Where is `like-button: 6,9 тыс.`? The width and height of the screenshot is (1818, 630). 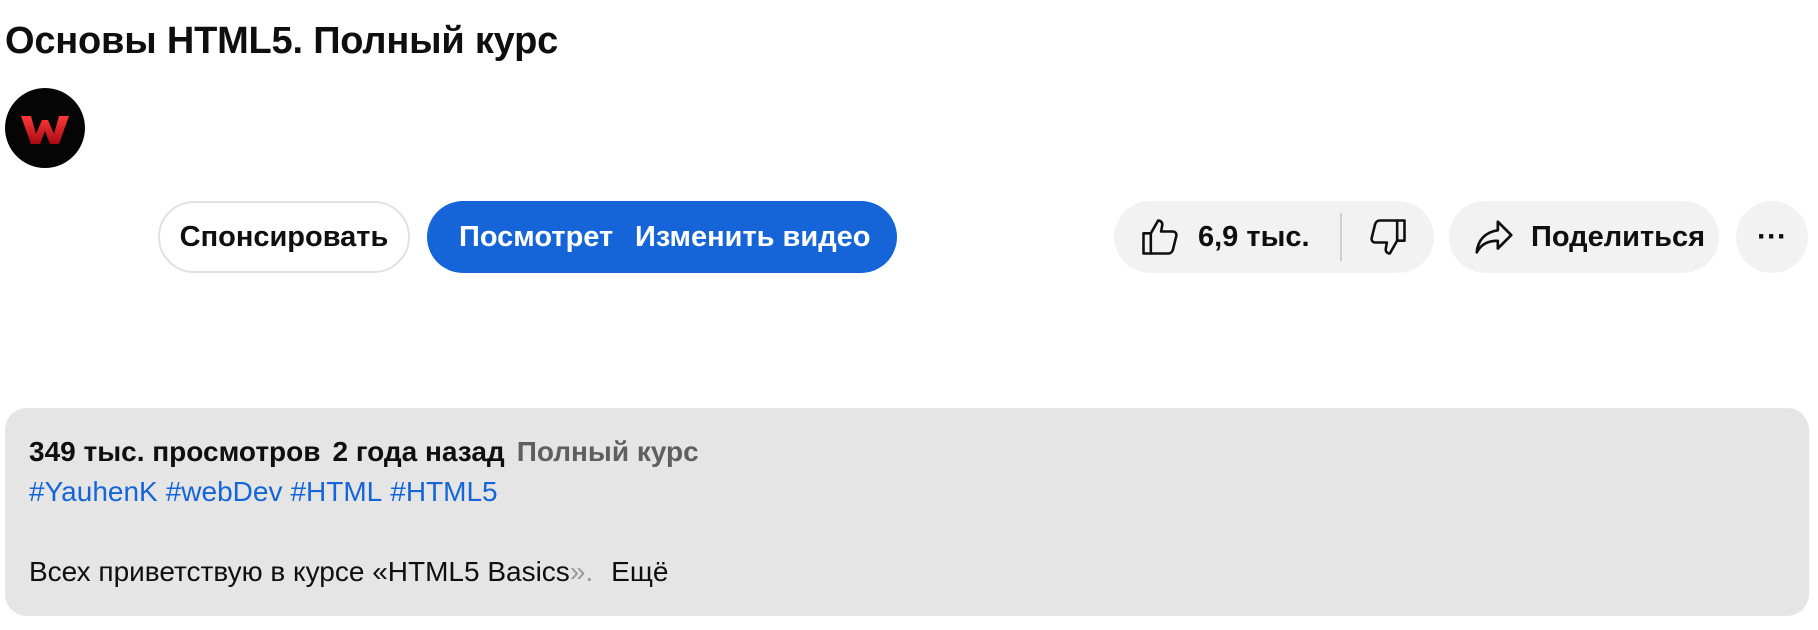 like-button: 6,9 тыс. is located at coordinates (1227, 237).